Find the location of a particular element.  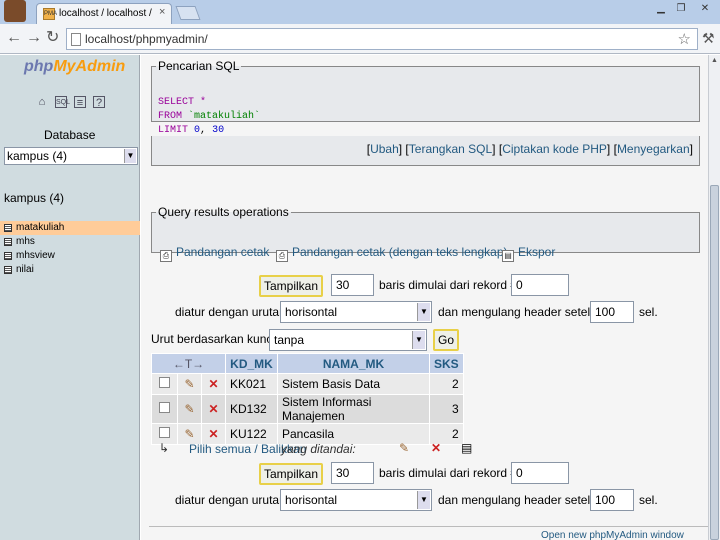

table-row: ✎ ✕ KK021 Sistem Basis Data 2 is located at coordinates (307, 384).